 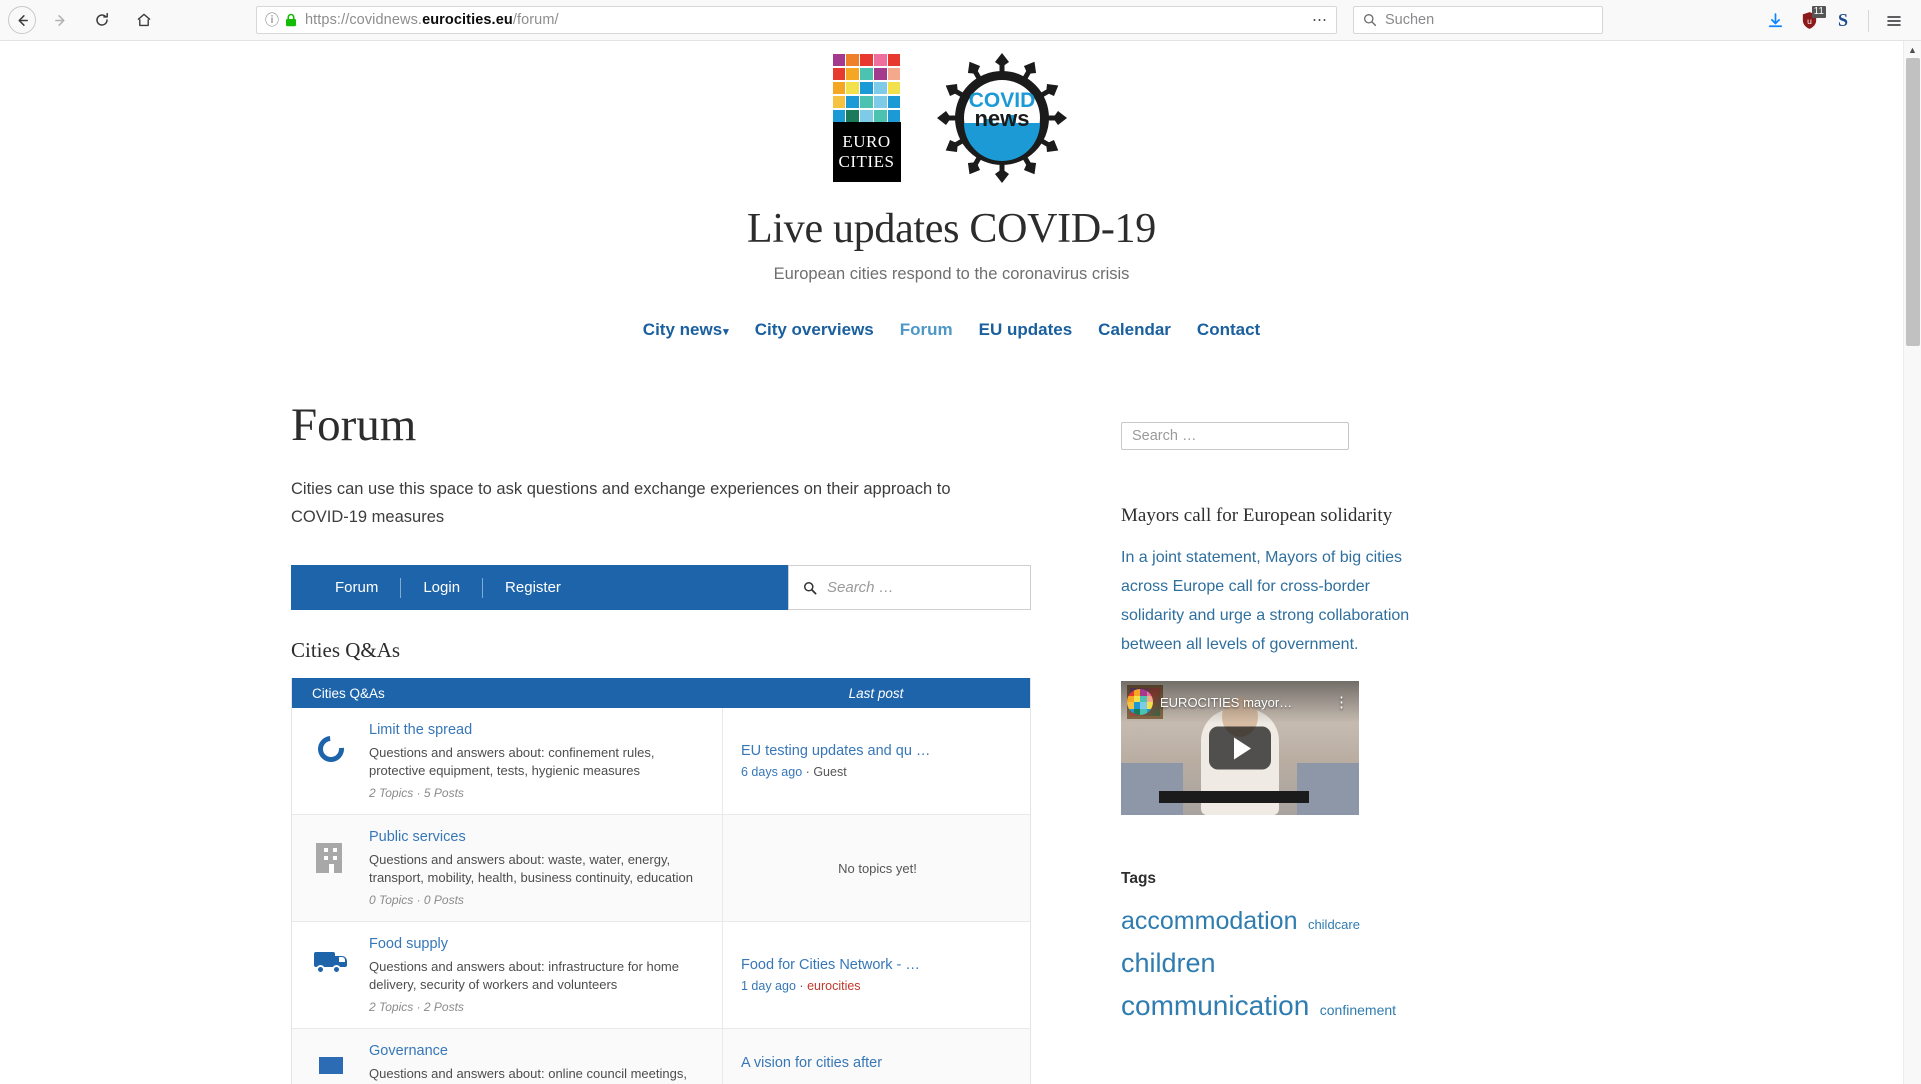 I want to click on last-post-link: A vision for cities after, so click(x=877, y=1063).